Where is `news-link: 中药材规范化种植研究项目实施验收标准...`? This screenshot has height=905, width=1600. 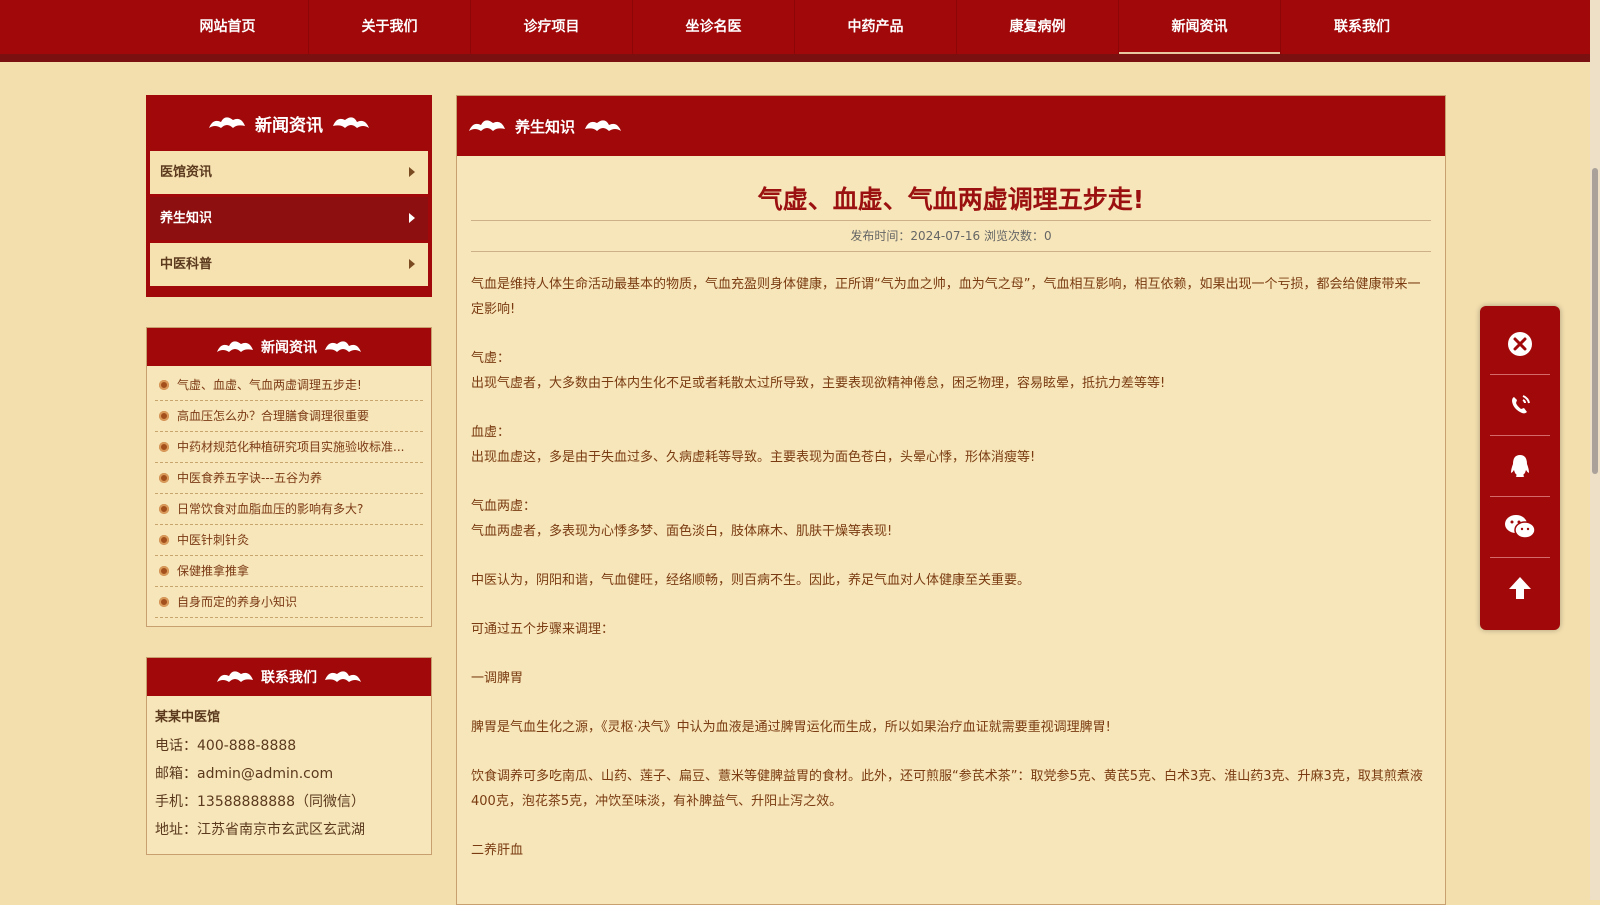
news-link: 中药材规范化种植研究项目实施验收标准... is located at coordinates (290, 447).